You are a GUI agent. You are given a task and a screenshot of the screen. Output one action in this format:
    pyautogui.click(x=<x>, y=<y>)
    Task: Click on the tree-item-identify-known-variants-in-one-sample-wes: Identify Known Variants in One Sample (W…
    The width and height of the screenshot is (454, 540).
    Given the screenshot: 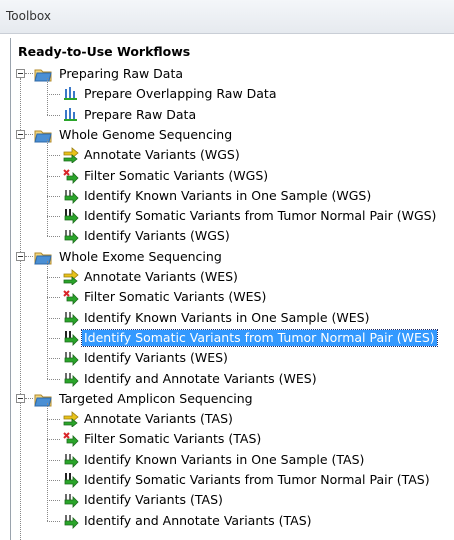 What is the action you would take?
    pyautogui.click(x=227, y=318)
    